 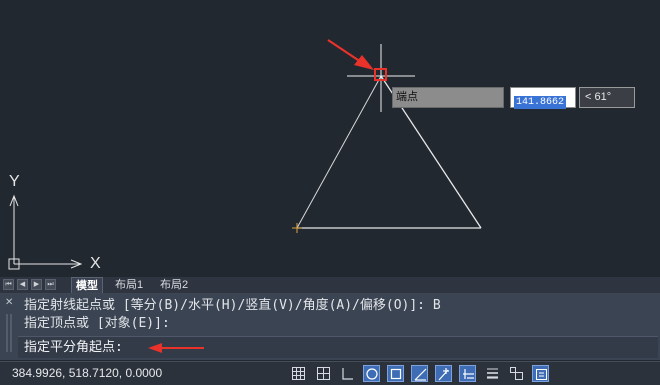 What do you see at coordinates (419, 373) in the screenshot?
I see `isometric-drafting-icon` at bounding box center [419, 373].